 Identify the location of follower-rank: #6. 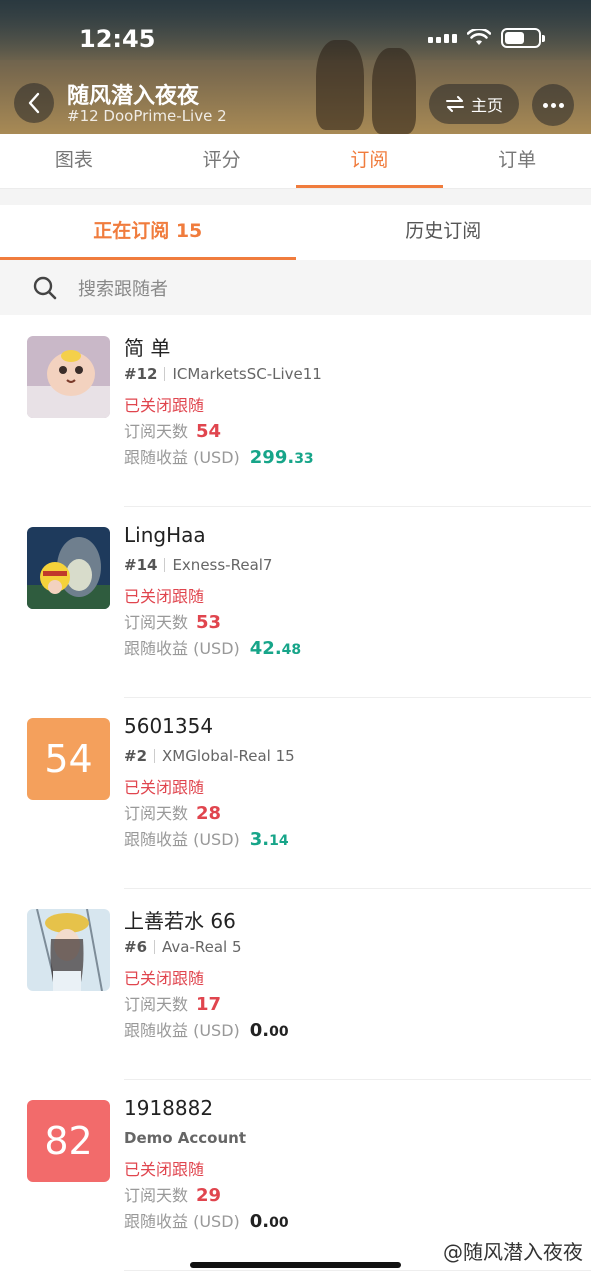
(136, 947).